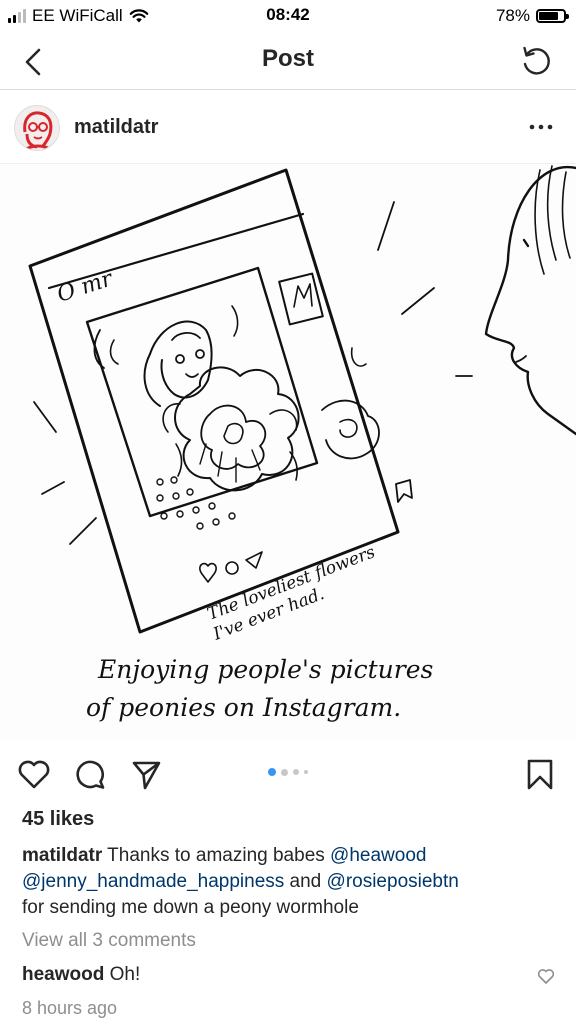 The image size is (576, 1024). Describe the element at coordinates (288, 127) in the screenshot. I see `post-header: matildatr` at that location.